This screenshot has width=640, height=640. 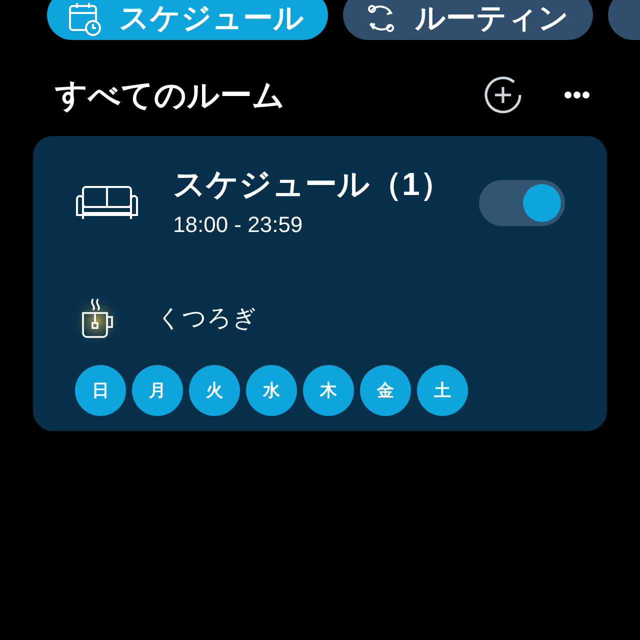 I want to click on tab: ルーティン, so click(x=468, y=20).